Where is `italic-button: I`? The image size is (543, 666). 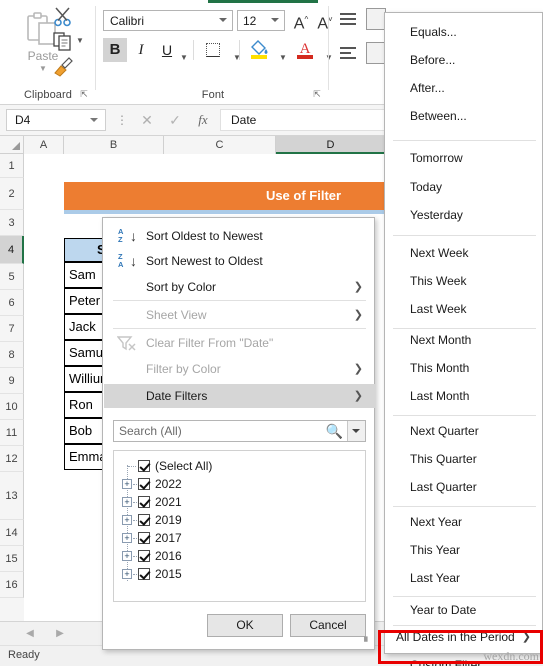
italic-button: I is located at coordinates (141, 50).